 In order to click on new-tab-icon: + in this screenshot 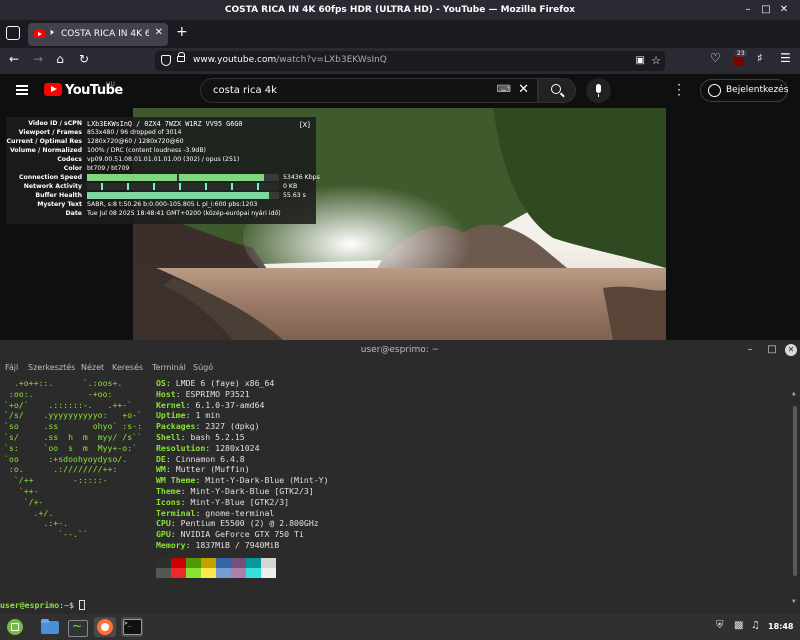, I will do `click(182, 32)`.